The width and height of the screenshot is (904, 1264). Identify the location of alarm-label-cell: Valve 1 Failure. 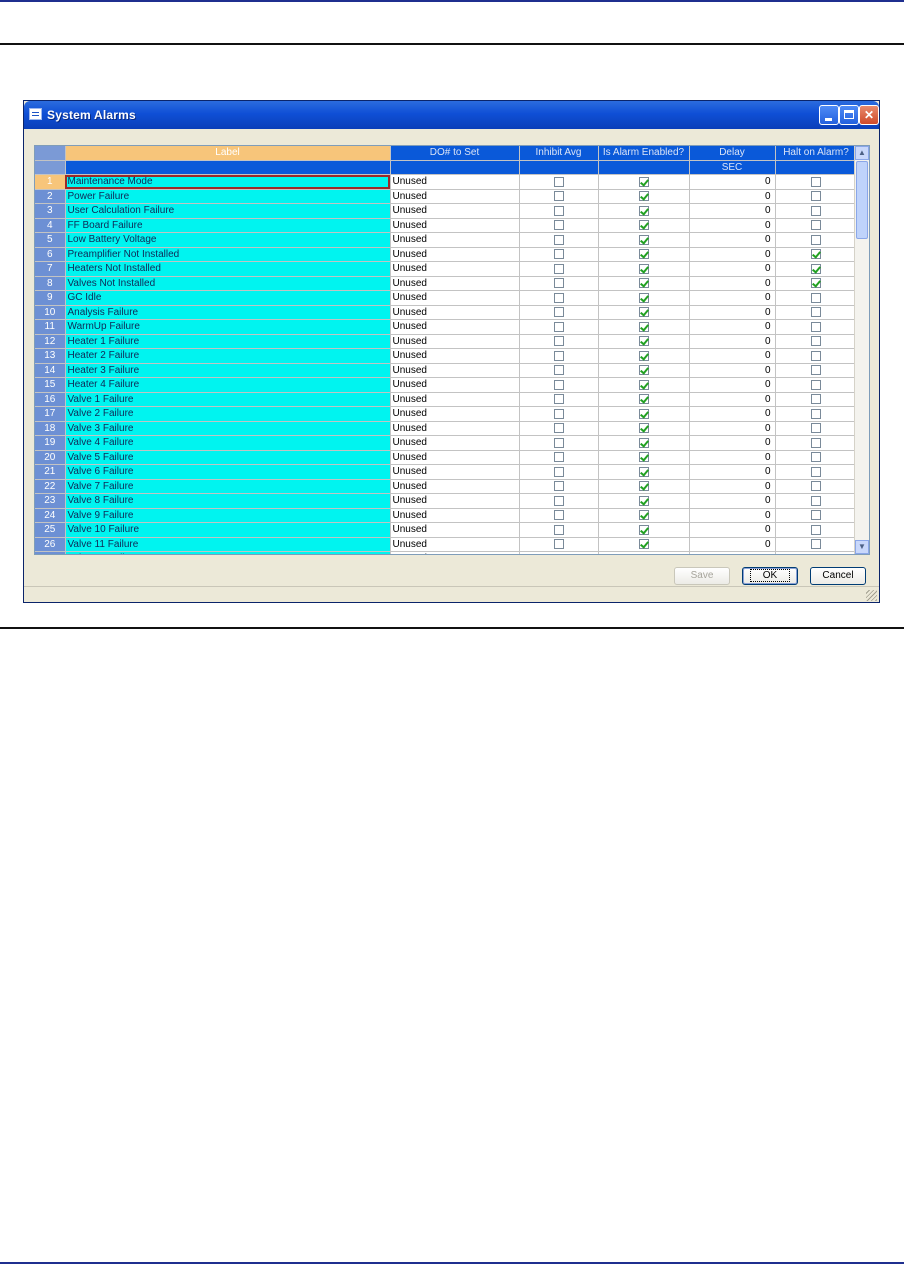
(228, 399).